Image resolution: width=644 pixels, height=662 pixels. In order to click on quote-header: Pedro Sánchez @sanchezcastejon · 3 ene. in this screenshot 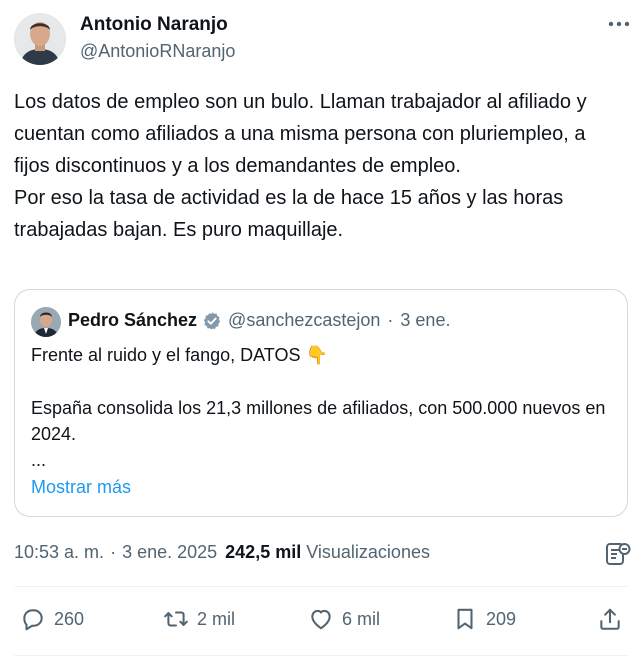, I will do `click(259, 320)`.